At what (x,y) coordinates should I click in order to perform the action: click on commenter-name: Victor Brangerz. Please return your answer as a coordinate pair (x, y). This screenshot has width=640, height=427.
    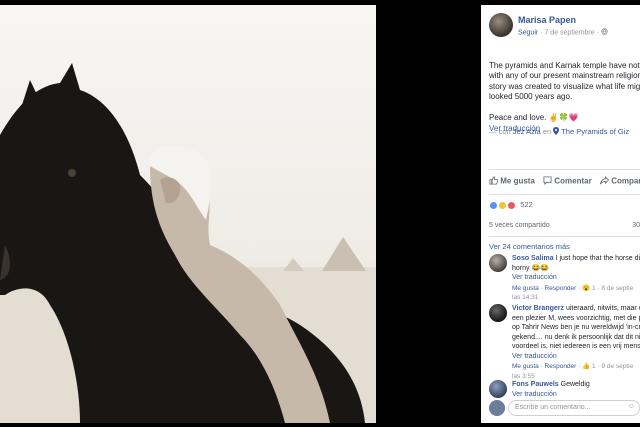
    Looking at the image, I should click on (538, 308).